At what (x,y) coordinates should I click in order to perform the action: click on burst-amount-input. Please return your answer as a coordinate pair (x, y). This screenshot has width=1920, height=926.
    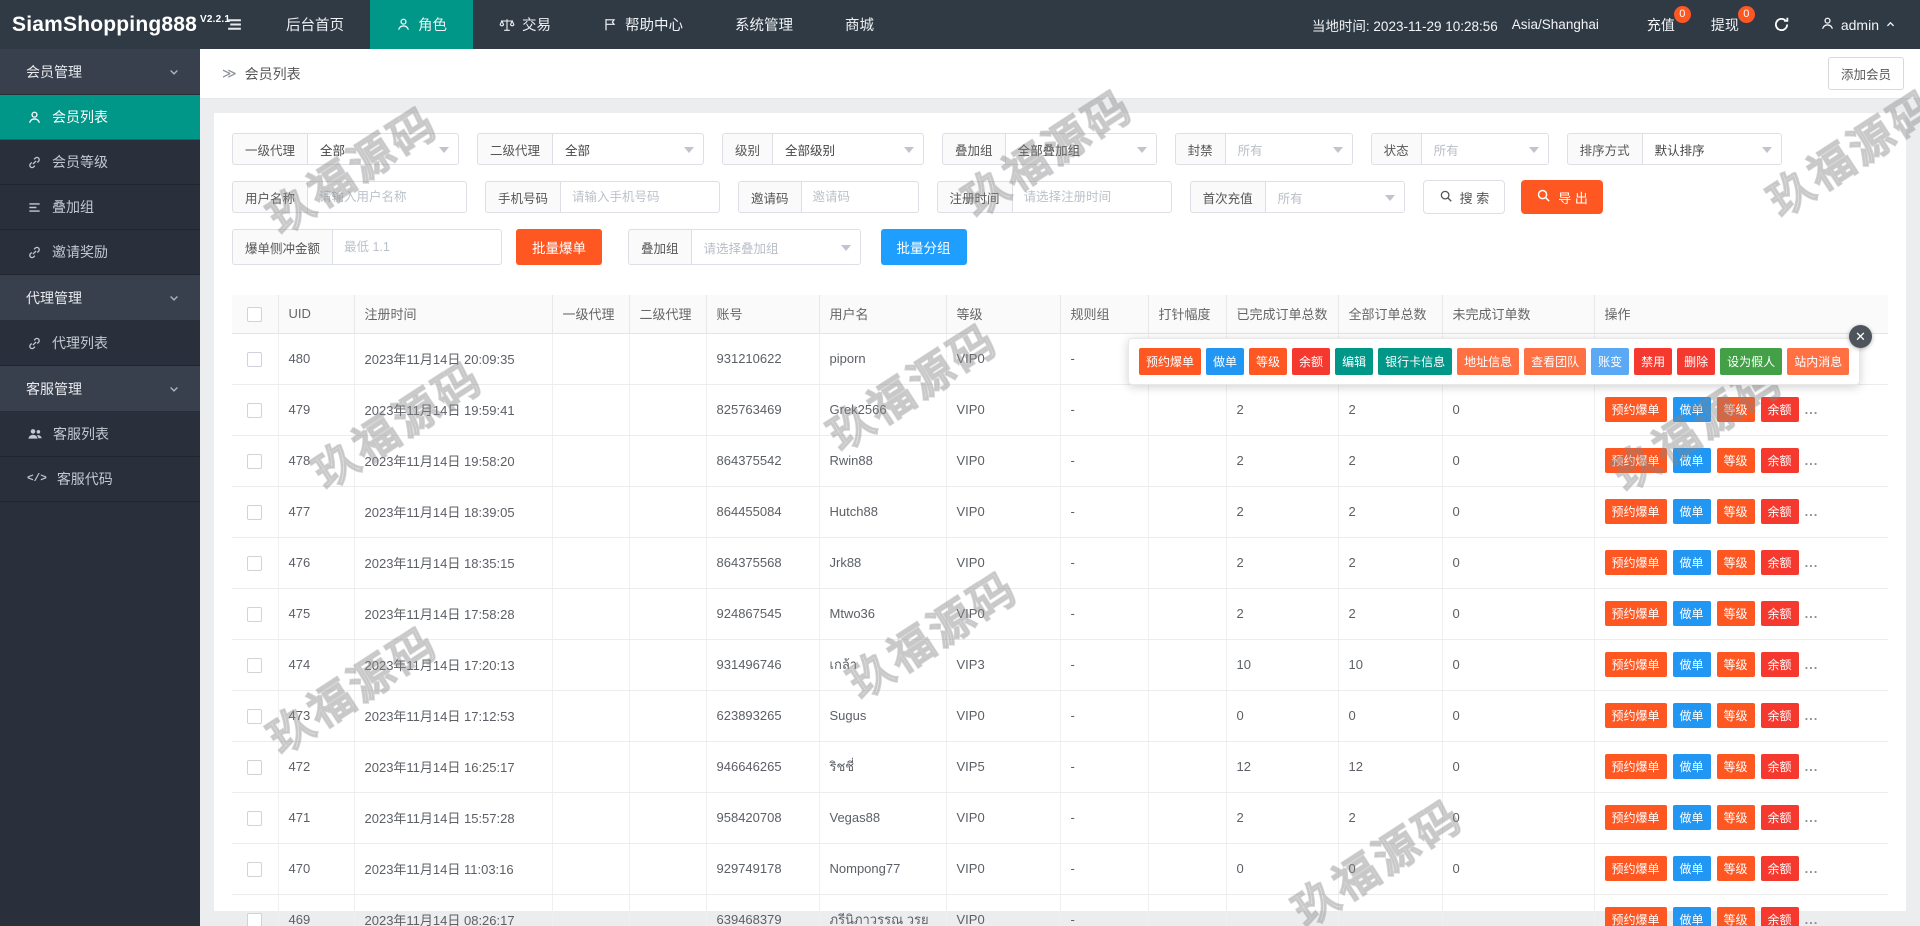
    Looking at the image, I should click on (417, 247).